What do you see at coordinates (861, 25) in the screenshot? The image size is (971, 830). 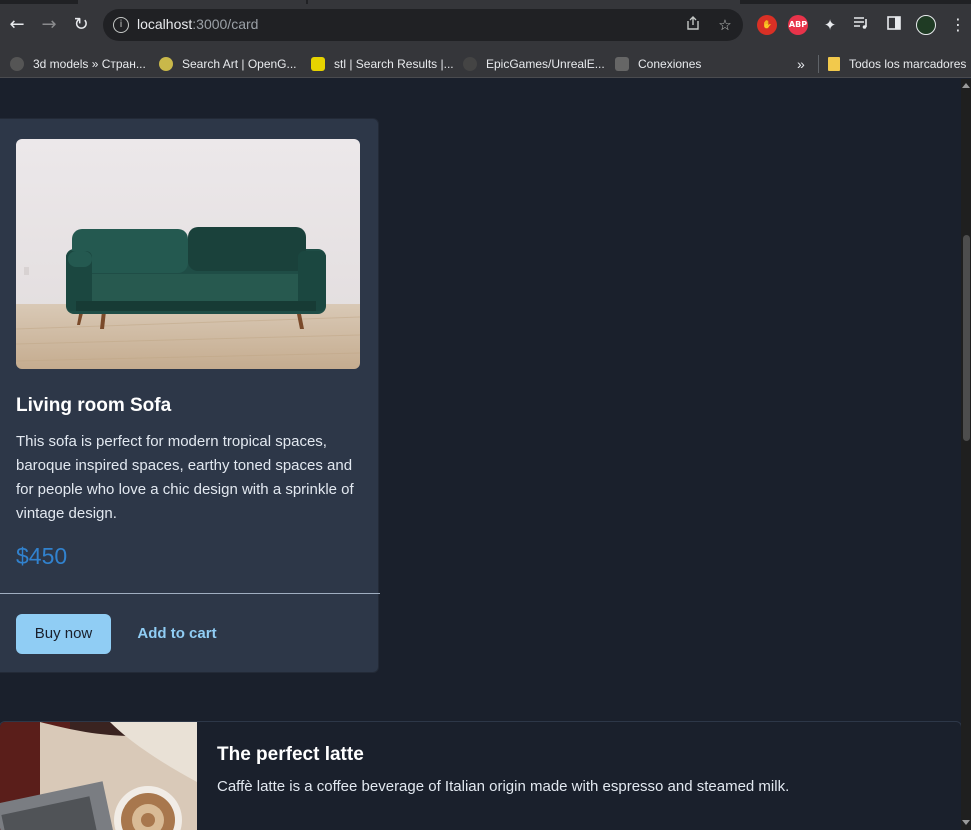 I see `reading-list-icon` at bounding box center [861, 25].